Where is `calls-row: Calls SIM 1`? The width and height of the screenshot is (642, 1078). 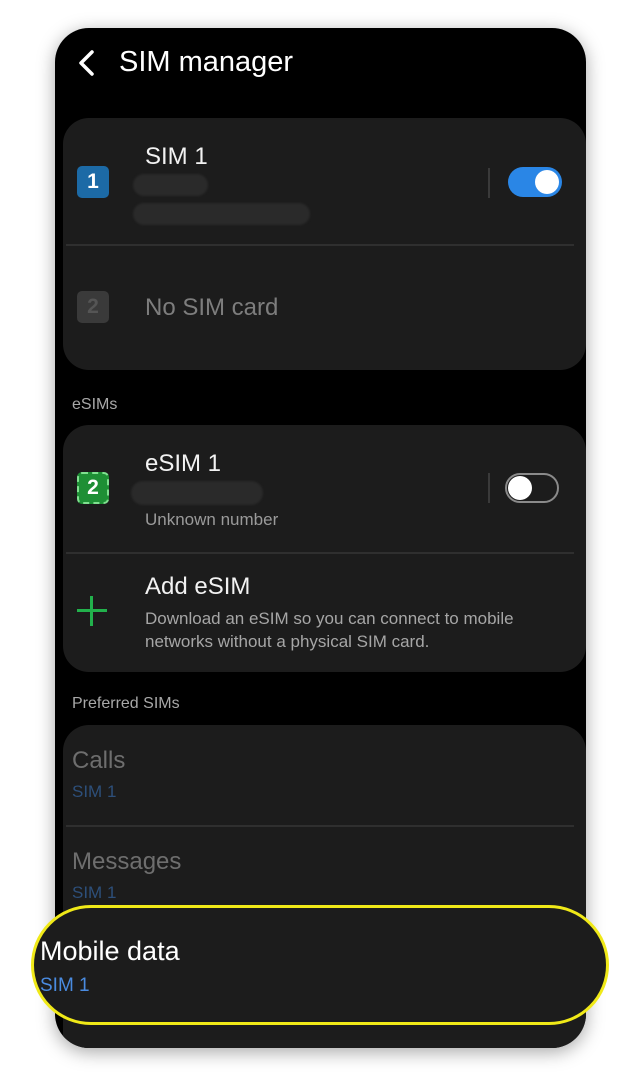
calls-row: Calls SIM 1 is located at coordinates (324, 775).